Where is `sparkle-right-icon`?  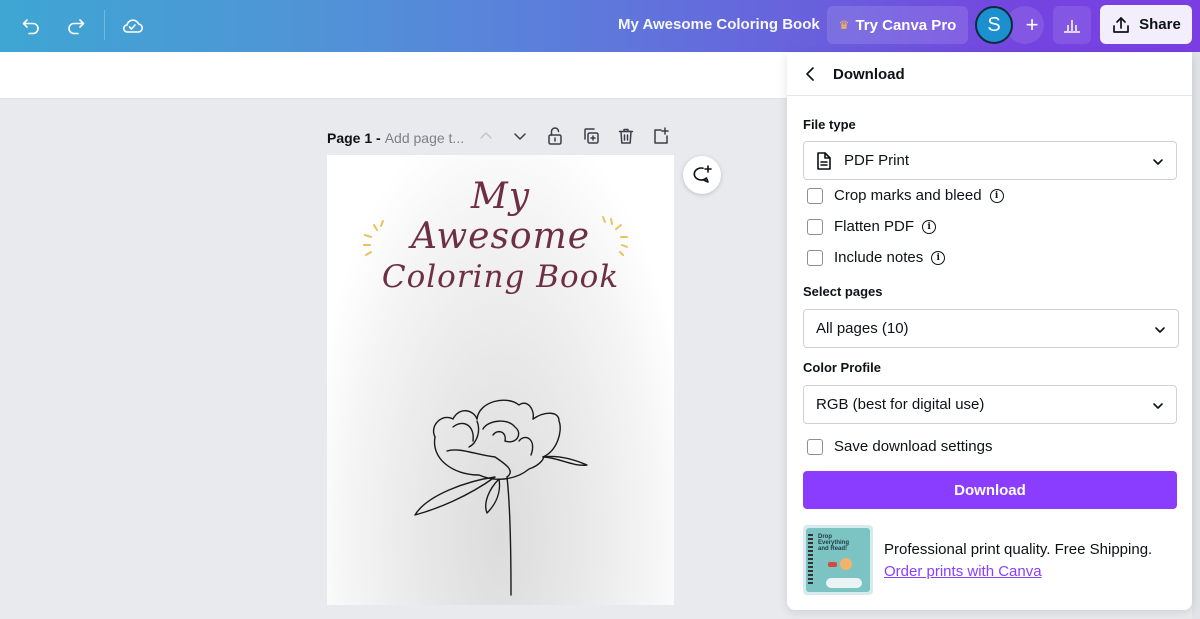
sparkle-right-icon is located at coordinates (615, 236).